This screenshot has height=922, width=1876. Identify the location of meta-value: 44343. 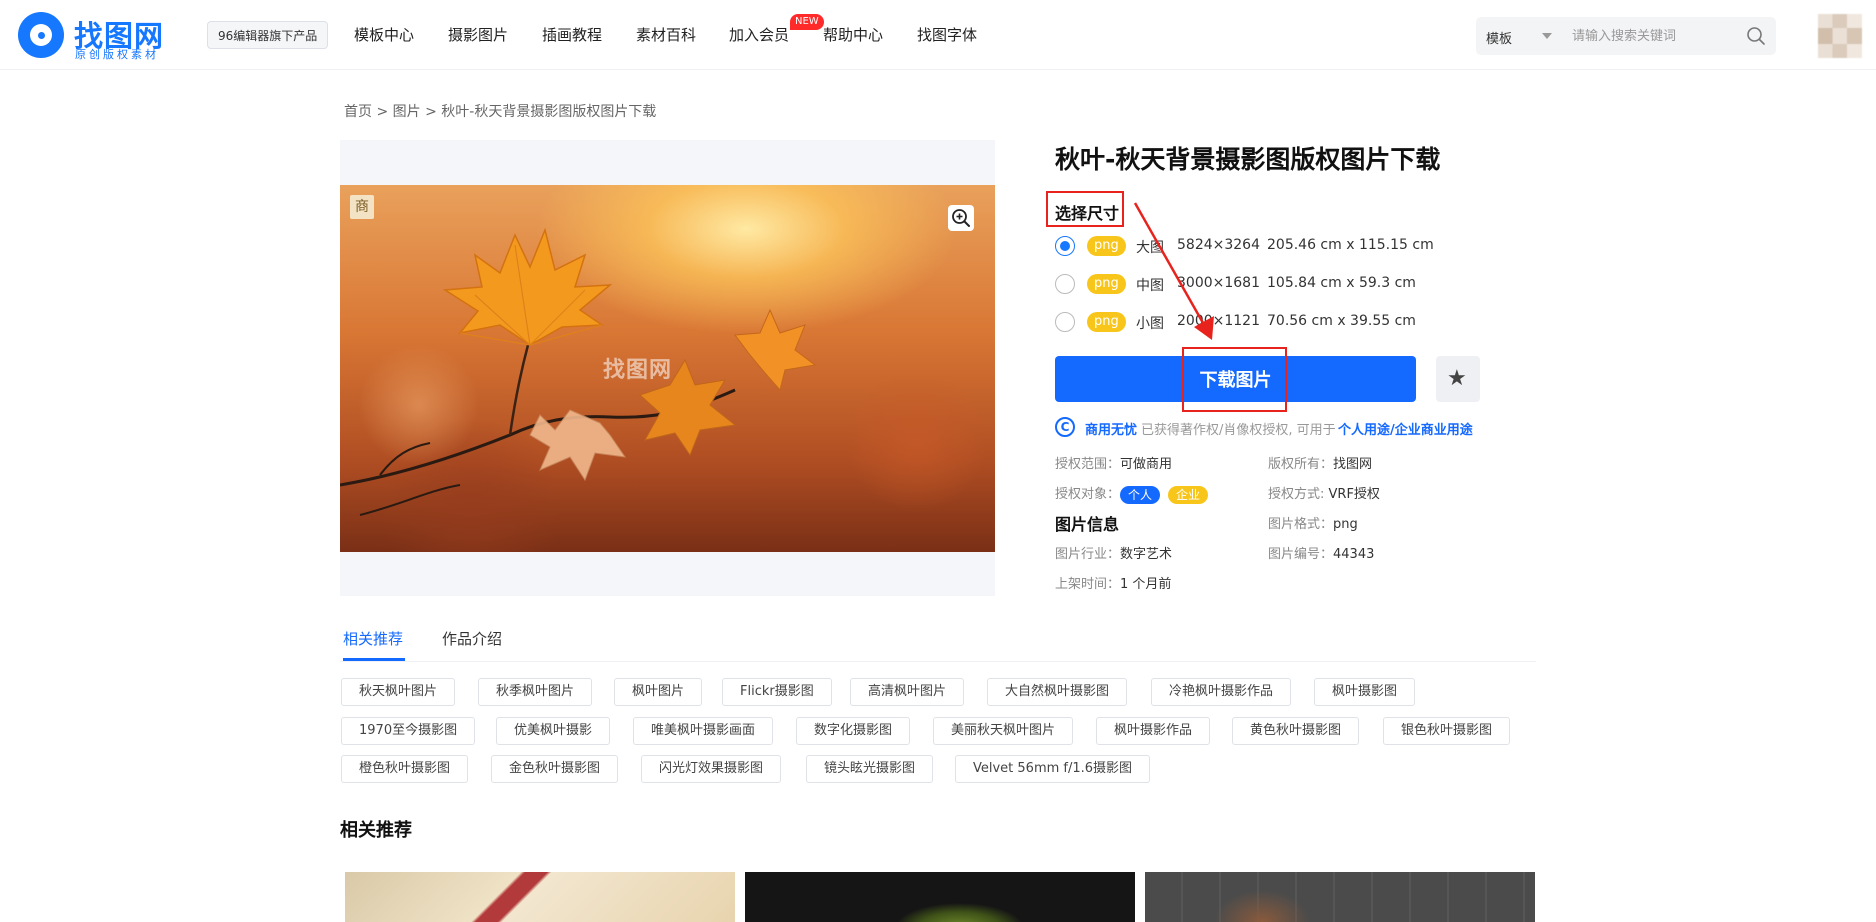
(1354, 554).